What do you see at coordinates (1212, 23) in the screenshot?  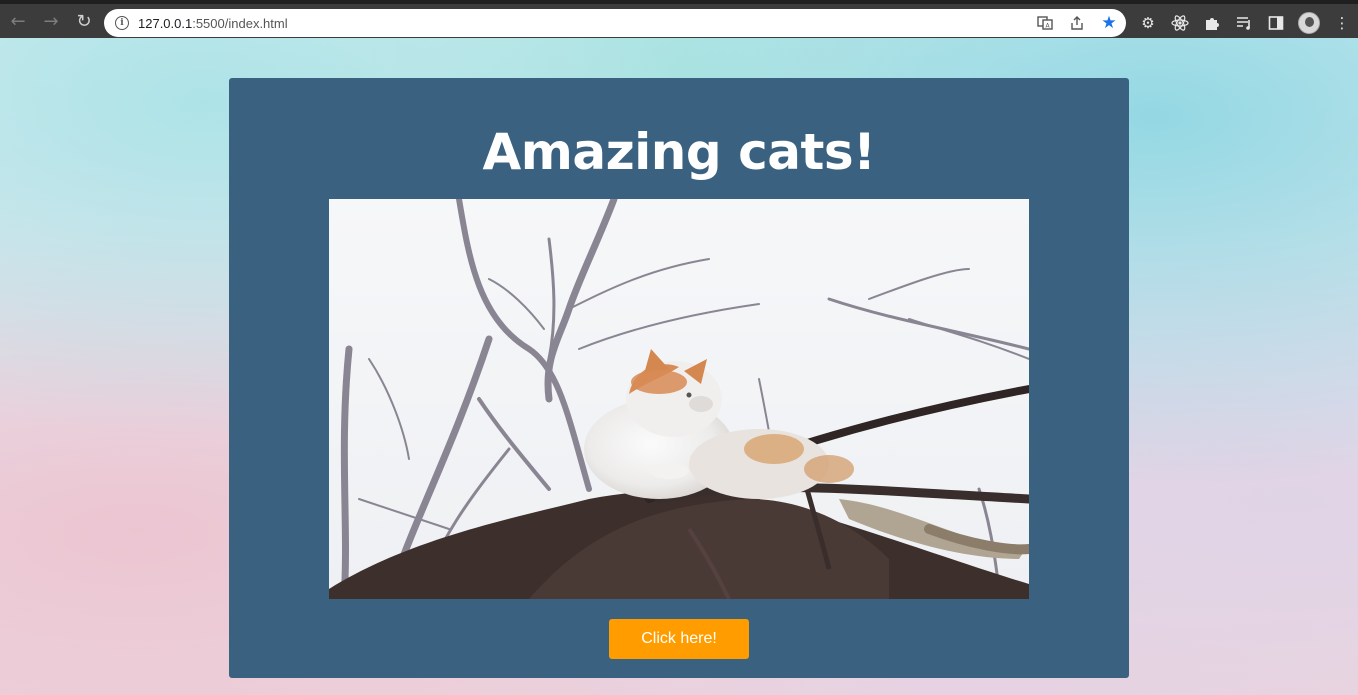 I see `puzzle-icon` at bounding box center [1212, 23].